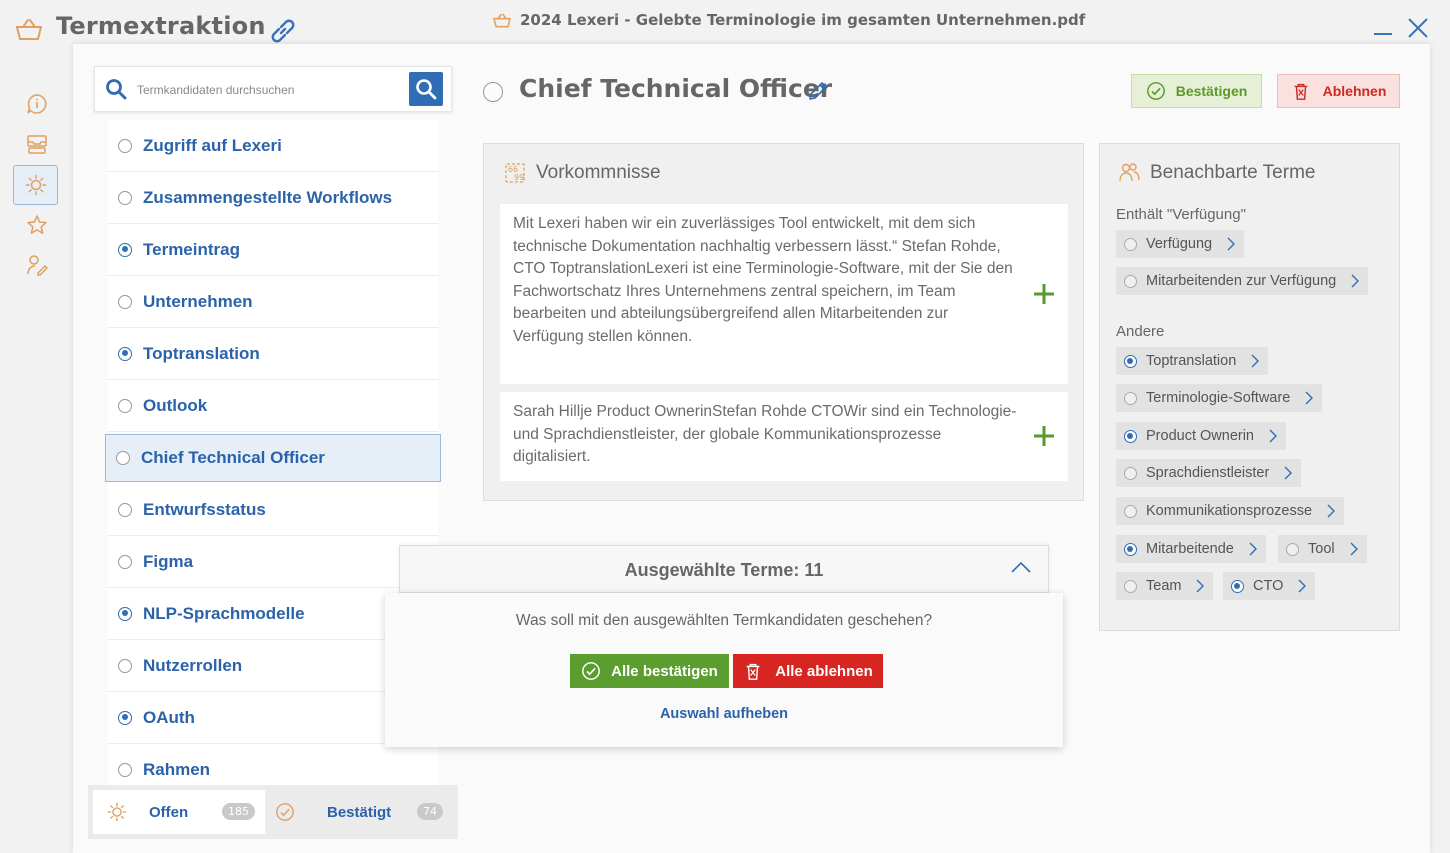 This screenshot has width=1450, height=853. Describe the element at coordinates (273, 764) in the screenshot. I see `term-item: Rahmen` at that location.